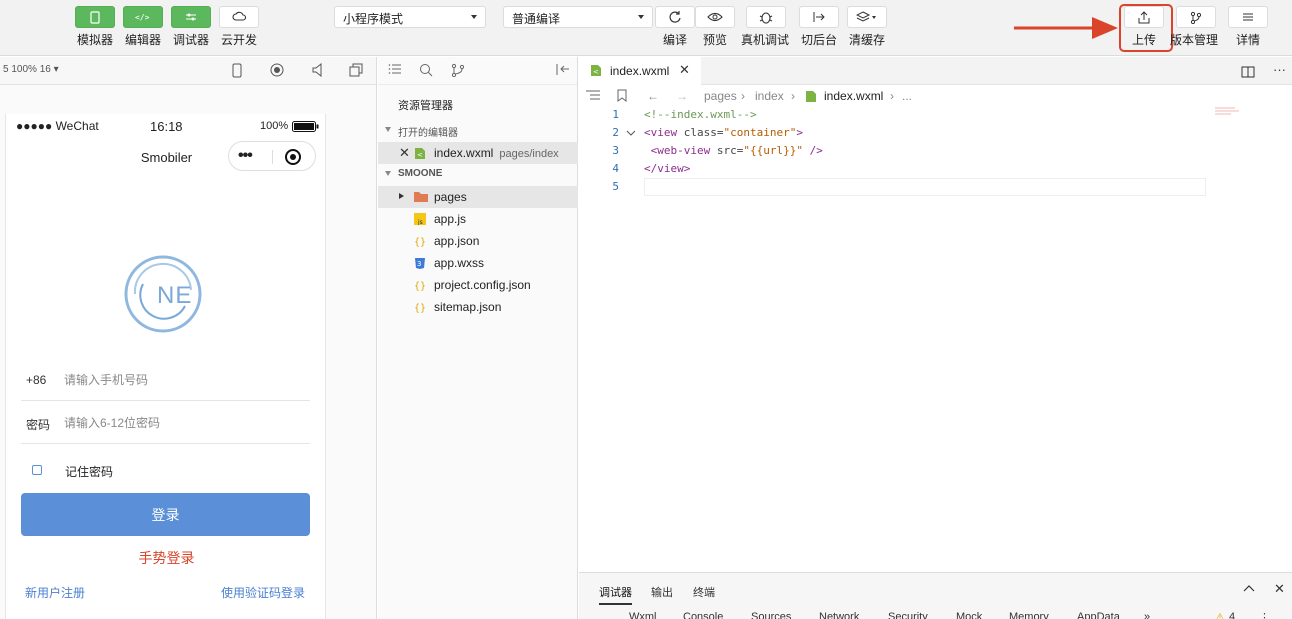  What do you see at coordinates (458, 70) in the screenshot?
I see `git-branch-icon` at bounding box center [458, 70].